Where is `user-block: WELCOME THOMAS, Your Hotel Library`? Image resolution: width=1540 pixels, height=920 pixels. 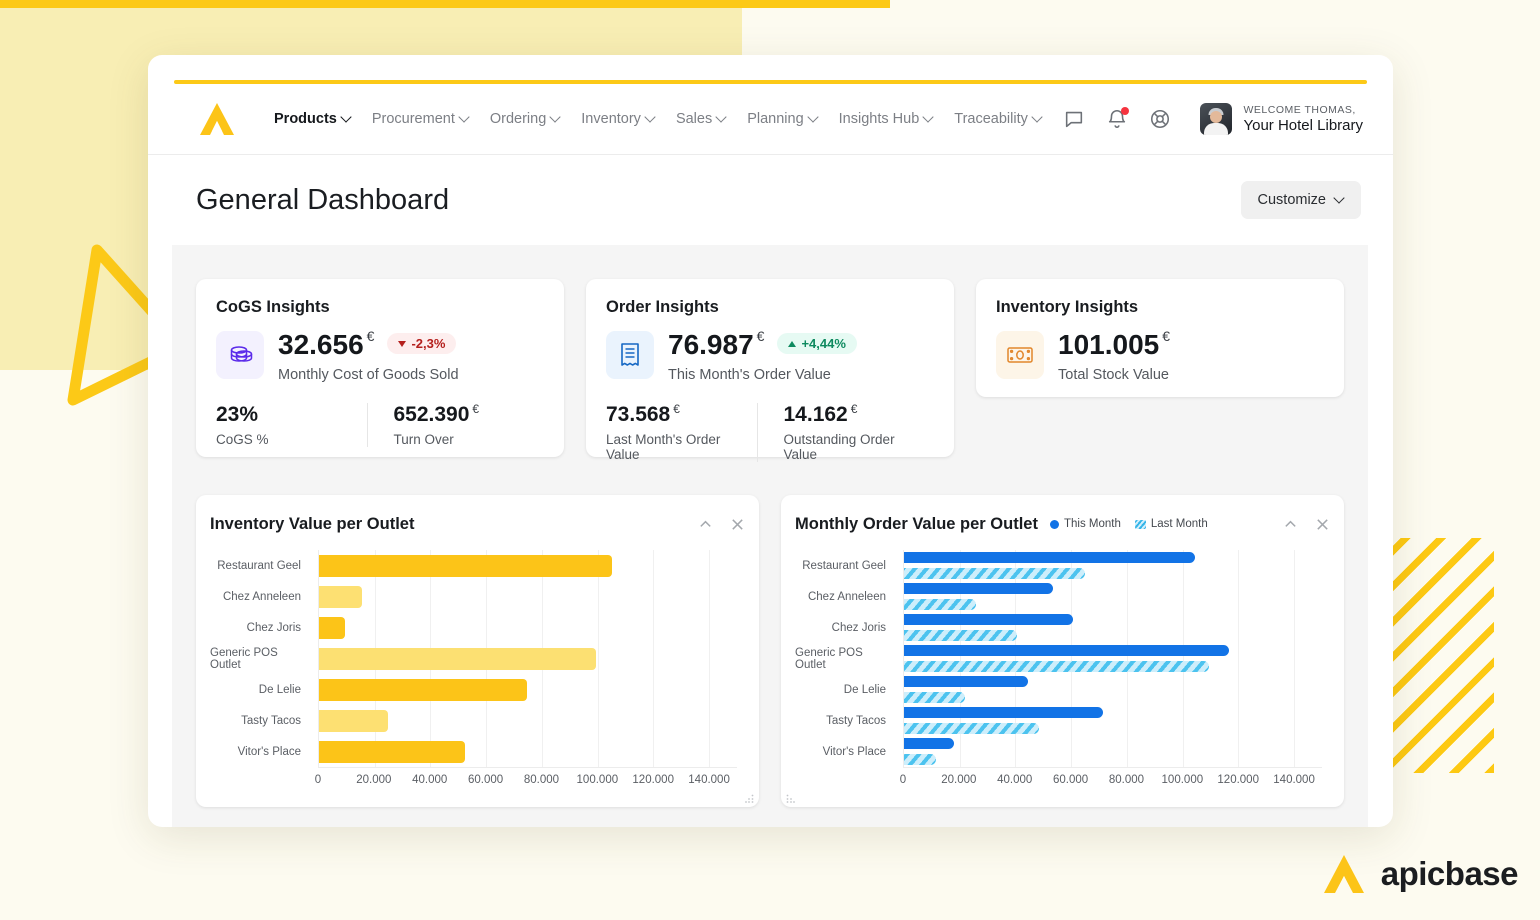 user-block: WELCOME THOMAS, Your Hotel Library is located at coordinates (1281, 119).